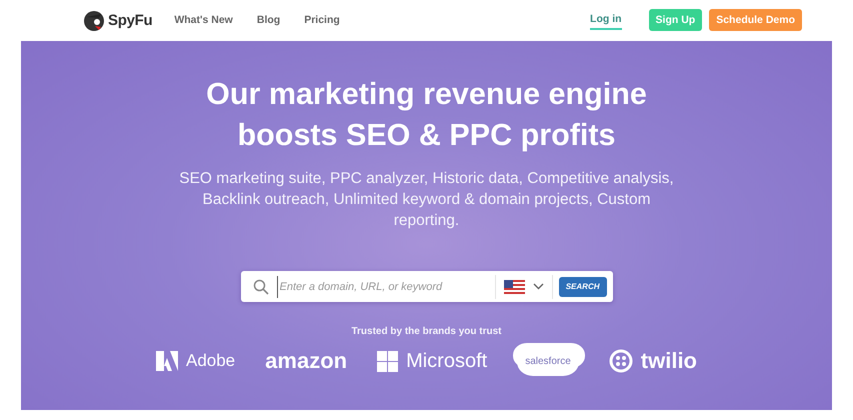 The width and height of the screenshot is (853, 420). Describe the element at coordinates (167, 361) in the screenshot. I see `adobe-logo-icon` at that location.